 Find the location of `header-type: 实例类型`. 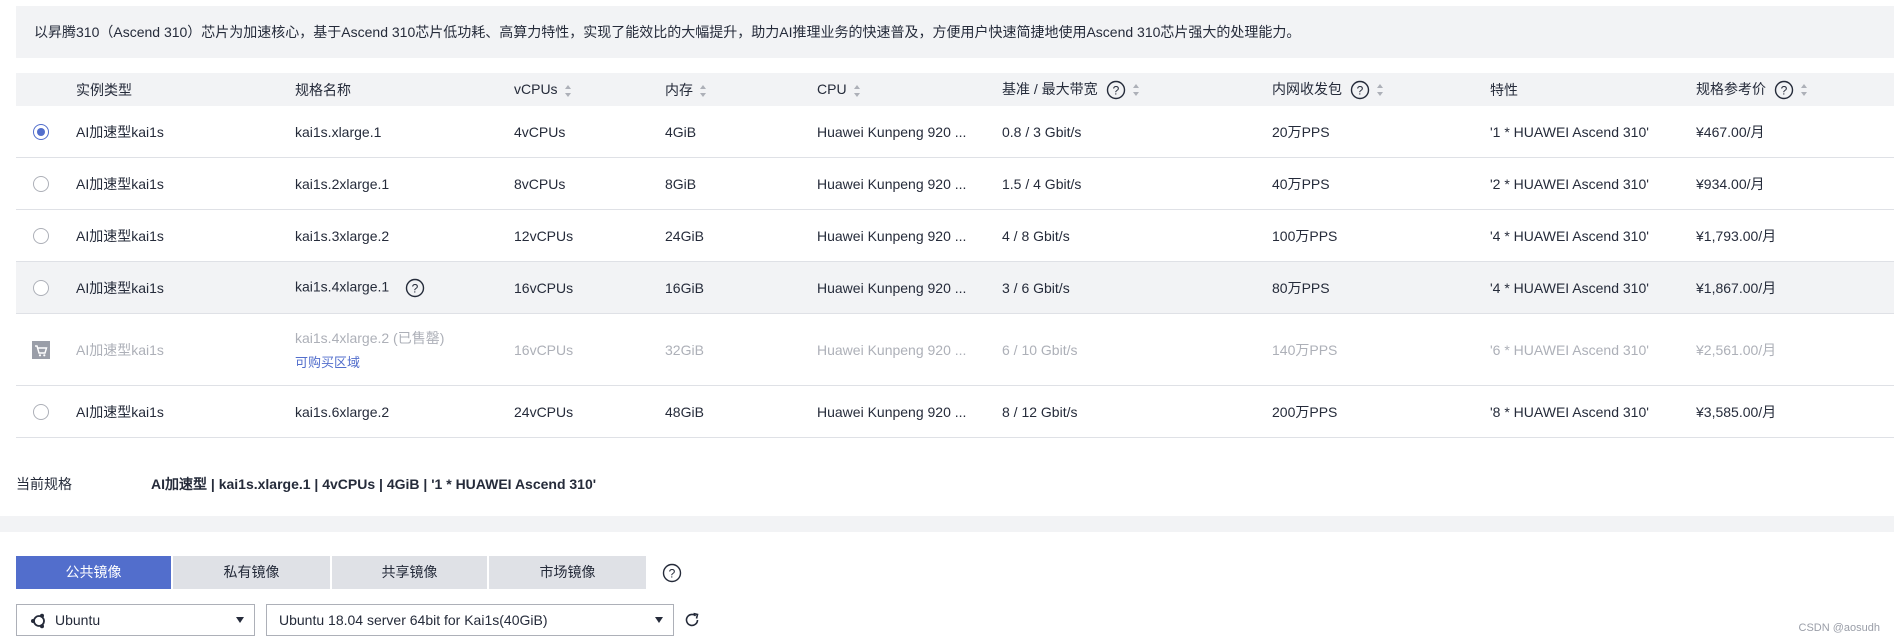

header-type: 实例类型 is located at coordinates (175, 89).